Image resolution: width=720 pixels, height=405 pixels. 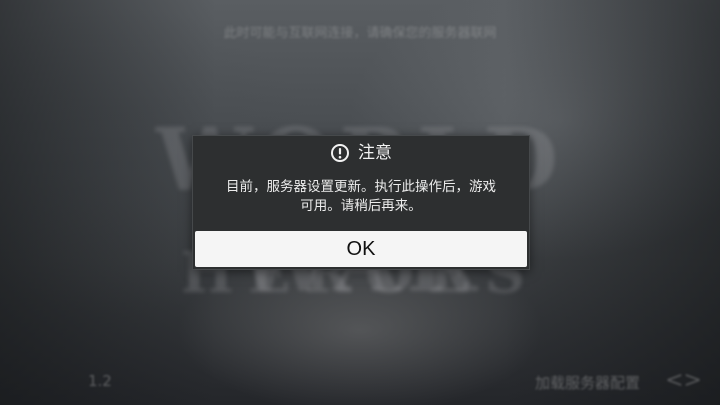 What do you see at coordinates (360, 33) in the screenshot?
I see `background-network-notice: 此时可能与互联网连接，请确保您的服务器联网` at bounding box center [360, 33].